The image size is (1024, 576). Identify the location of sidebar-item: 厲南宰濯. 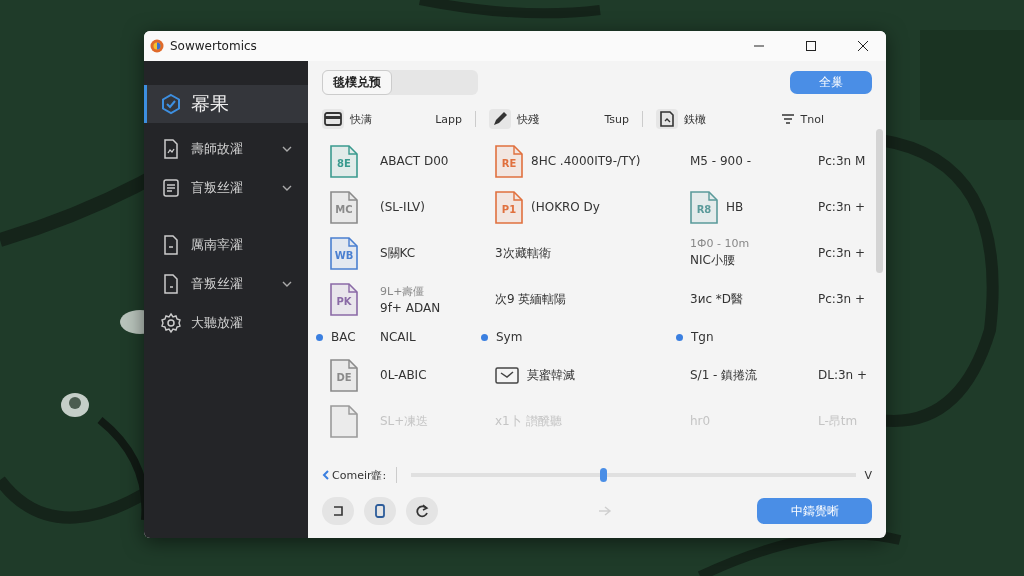
(226, 244).